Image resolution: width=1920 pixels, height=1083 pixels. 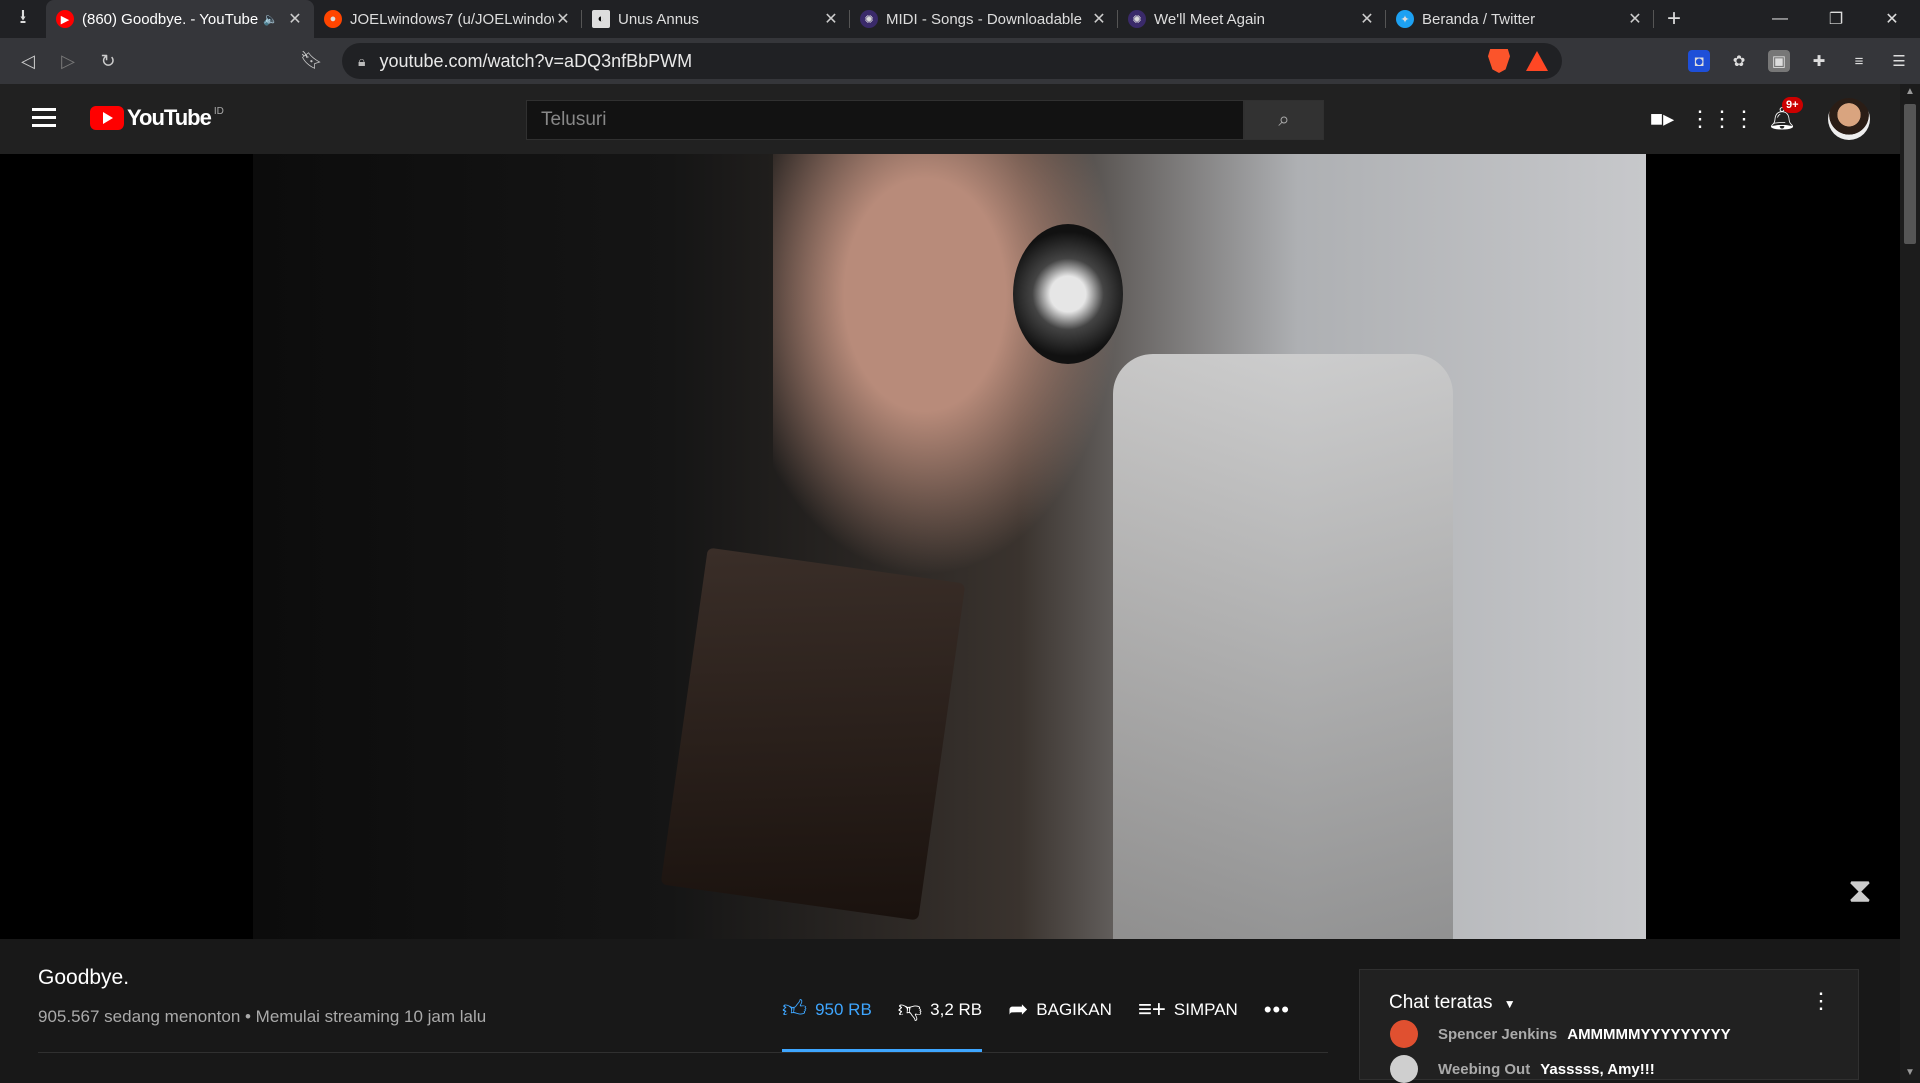 What do you see at coordinates (107, 118) in the screenshot?
I see `youtube-play-icon` at bounding box center [107, 118].